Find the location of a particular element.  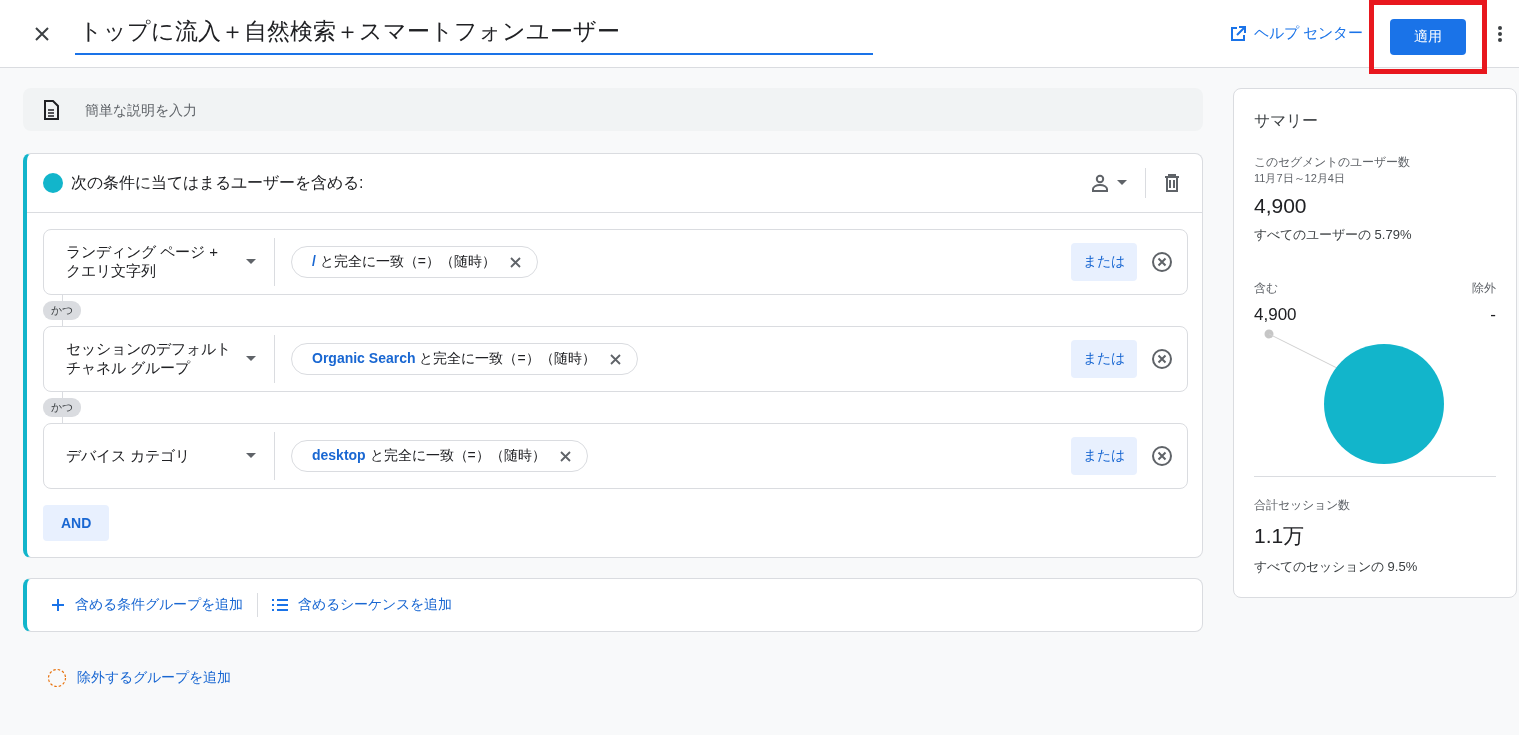

include-value: 4,900 is located at coordinates (1275, 315).